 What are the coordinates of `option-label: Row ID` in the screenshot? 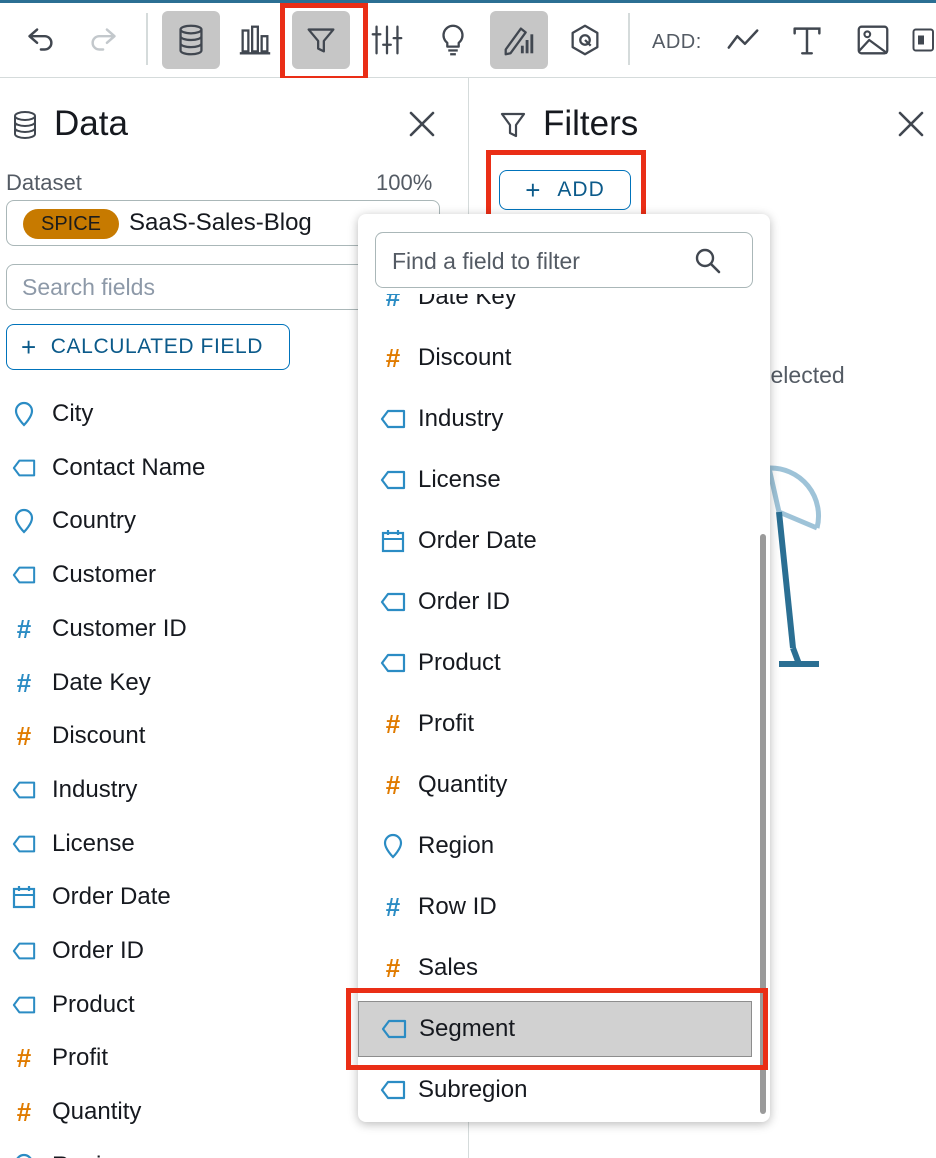 It's located at (457, 906).